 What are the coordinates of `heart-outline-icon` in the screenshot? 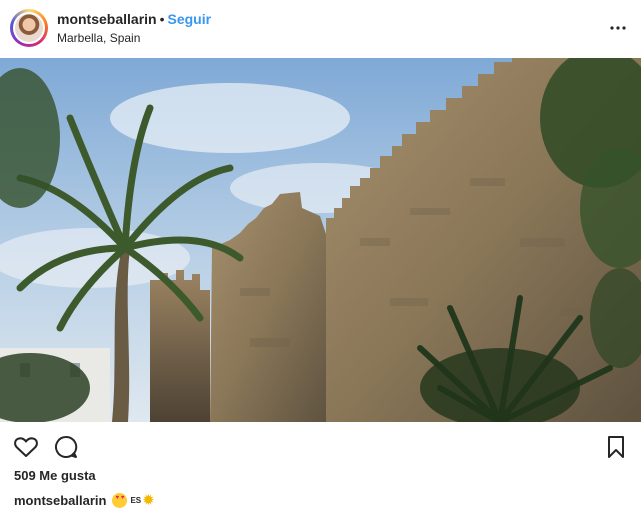 It's located at (26, 447).